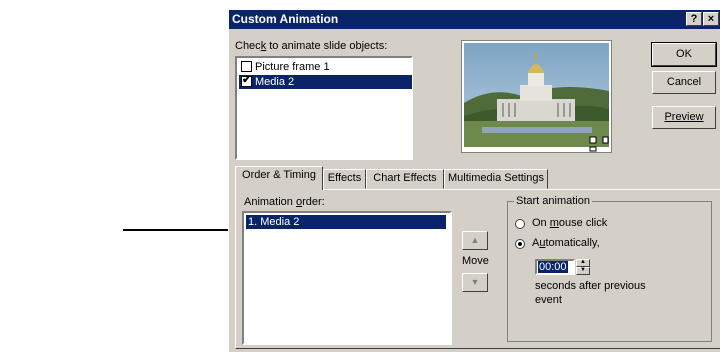 This screenshot has height=352, width=720. I want to click on automatically-radio, so click(520, 244).